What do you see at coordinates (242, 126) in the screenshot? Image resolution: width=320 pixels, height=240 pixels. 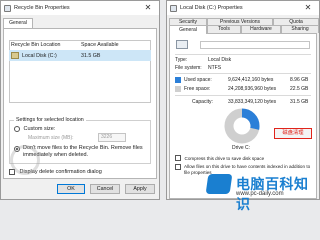 I see `disk-usage-donut` at bounding box center [242, 126].